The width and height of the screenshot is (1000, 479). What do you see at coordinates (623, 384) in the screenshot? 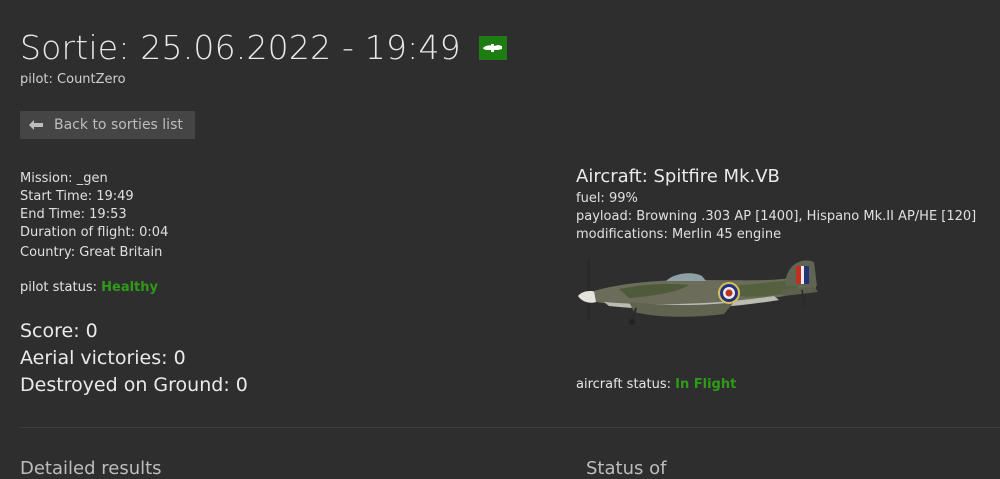
I see `aircraft-status-label: aircraft status:` at bounding box center [623, 384].